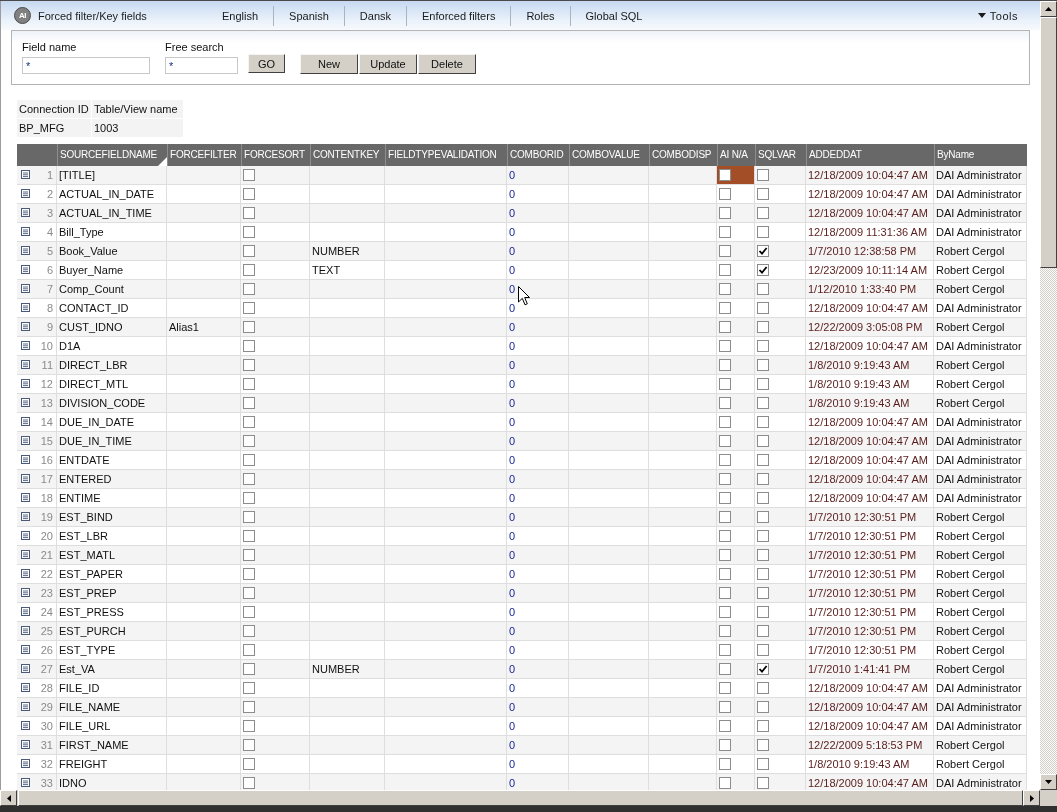 The height and width of the screenshot is (812, 1057). What do you see at coordinates (522, 593) in the screenshot?
I see `table-row: 23 EST_PREP 0 1/7/2010 12:30:51 PM Robert Cergol` at bounding box center [522, 593].